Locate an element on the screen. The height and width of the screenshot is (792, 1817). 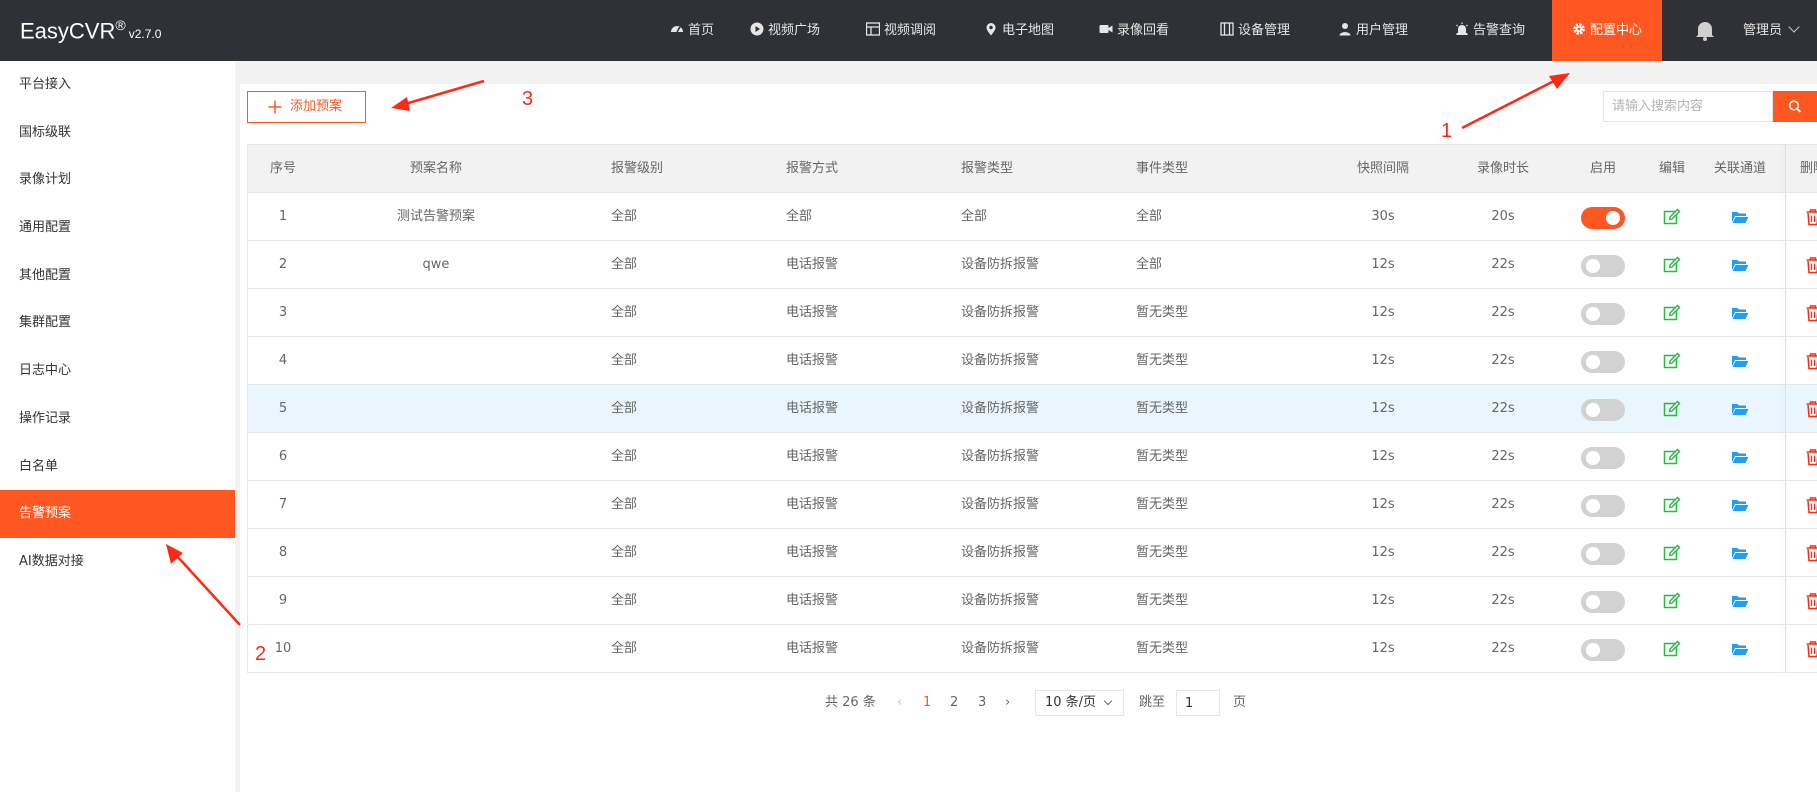
sidebar-item-other-config: 其他配置 is located at coordinates (117, 276).